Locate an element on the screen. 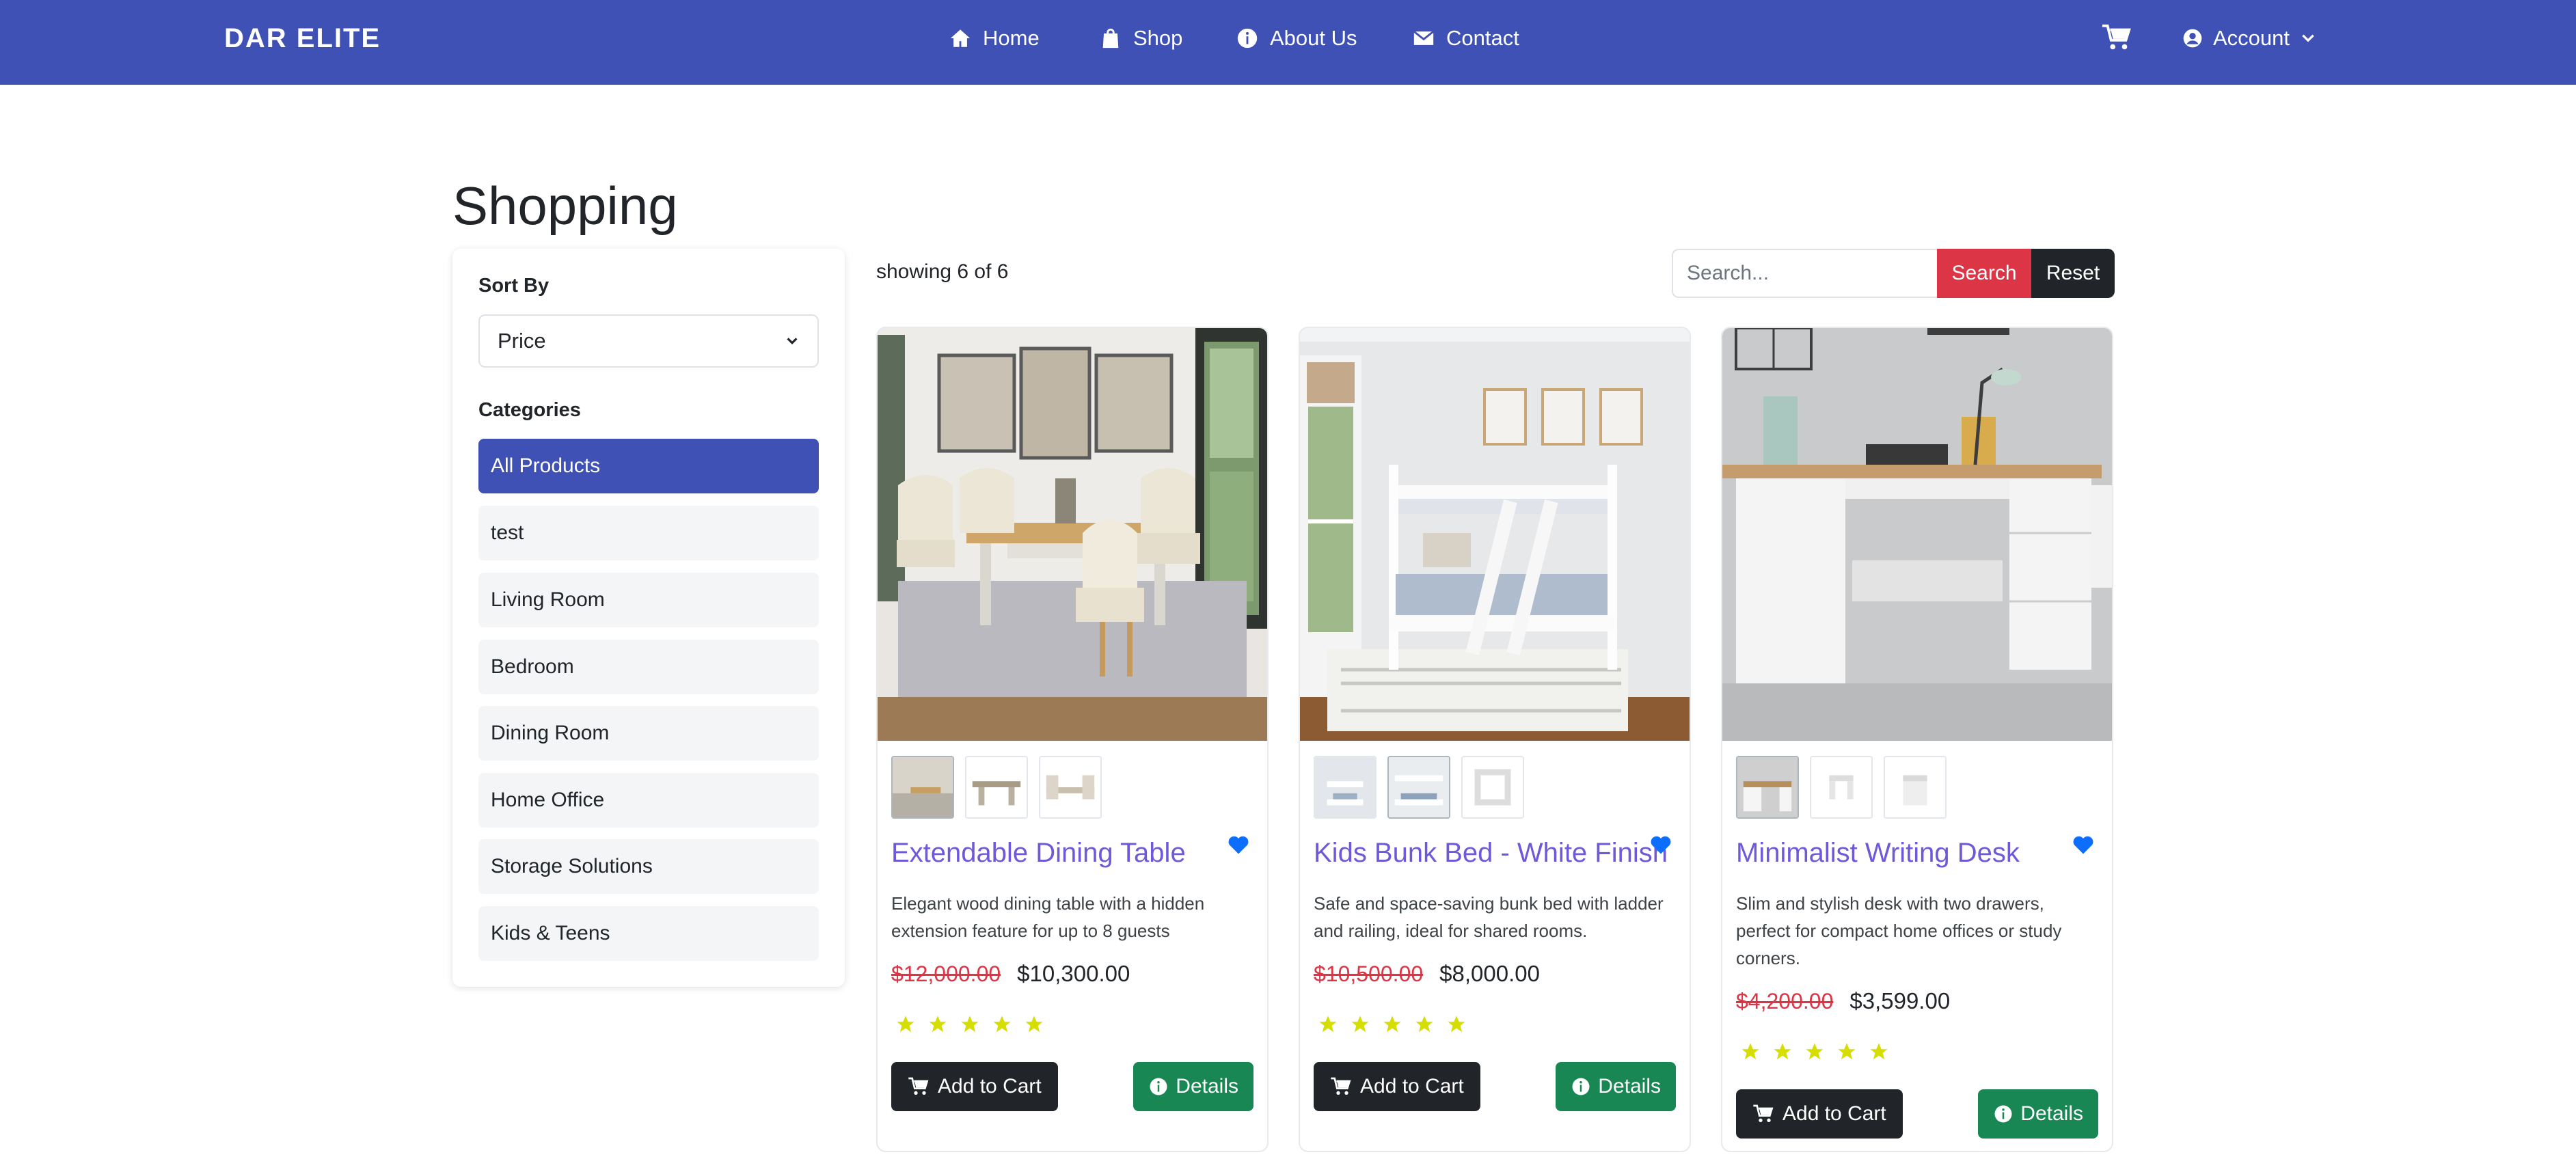 The width and height of the screenshot is (2576, 1172). product-title: Kids Bunk Bed - White Finish is located at coordinates (1491, 853).